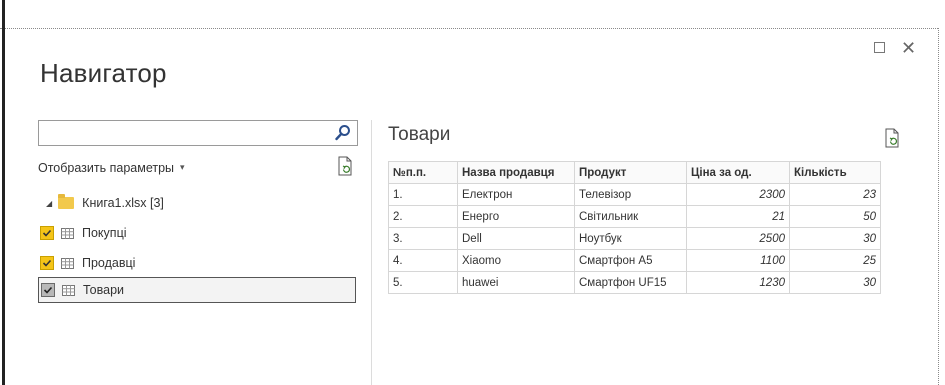  Describe the element at coordinates (835, 194) in the screenshot. I see `table-cell: 23` at that location.